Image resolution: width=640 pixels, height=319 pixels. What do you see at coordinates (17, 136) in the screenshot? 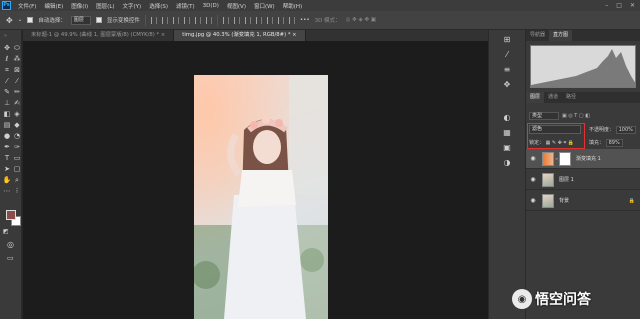
I see `blur-icon: ◔` at bounding box center [17, 136].